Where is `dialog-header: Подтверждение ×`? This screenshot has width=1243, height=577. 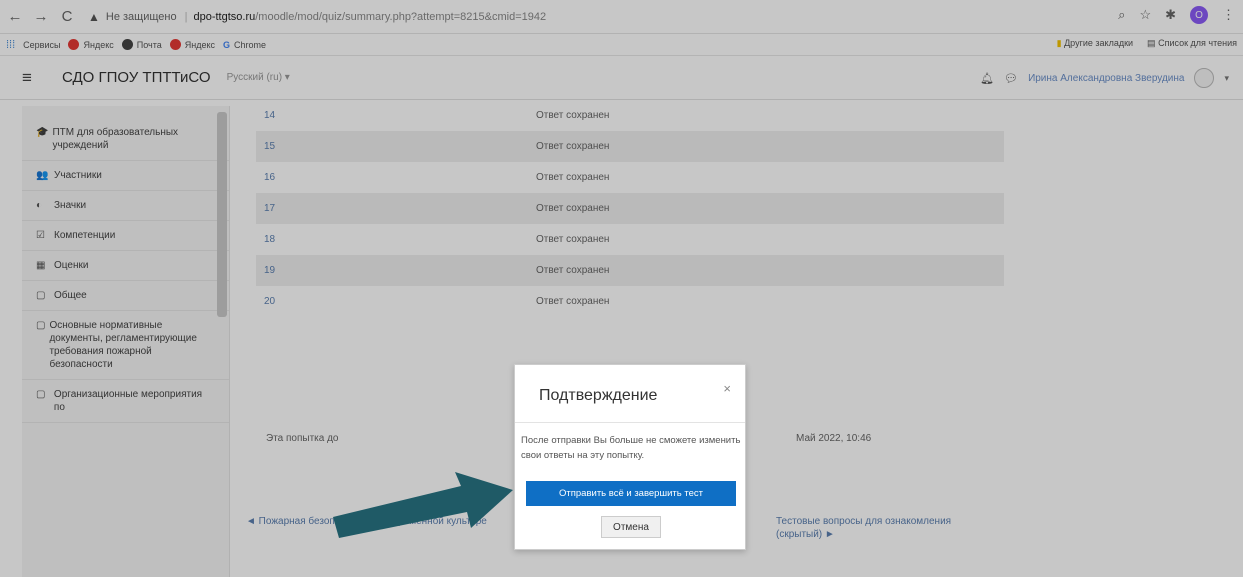
dialog-header: Подтверждение × is located at coordinates (630, 394).